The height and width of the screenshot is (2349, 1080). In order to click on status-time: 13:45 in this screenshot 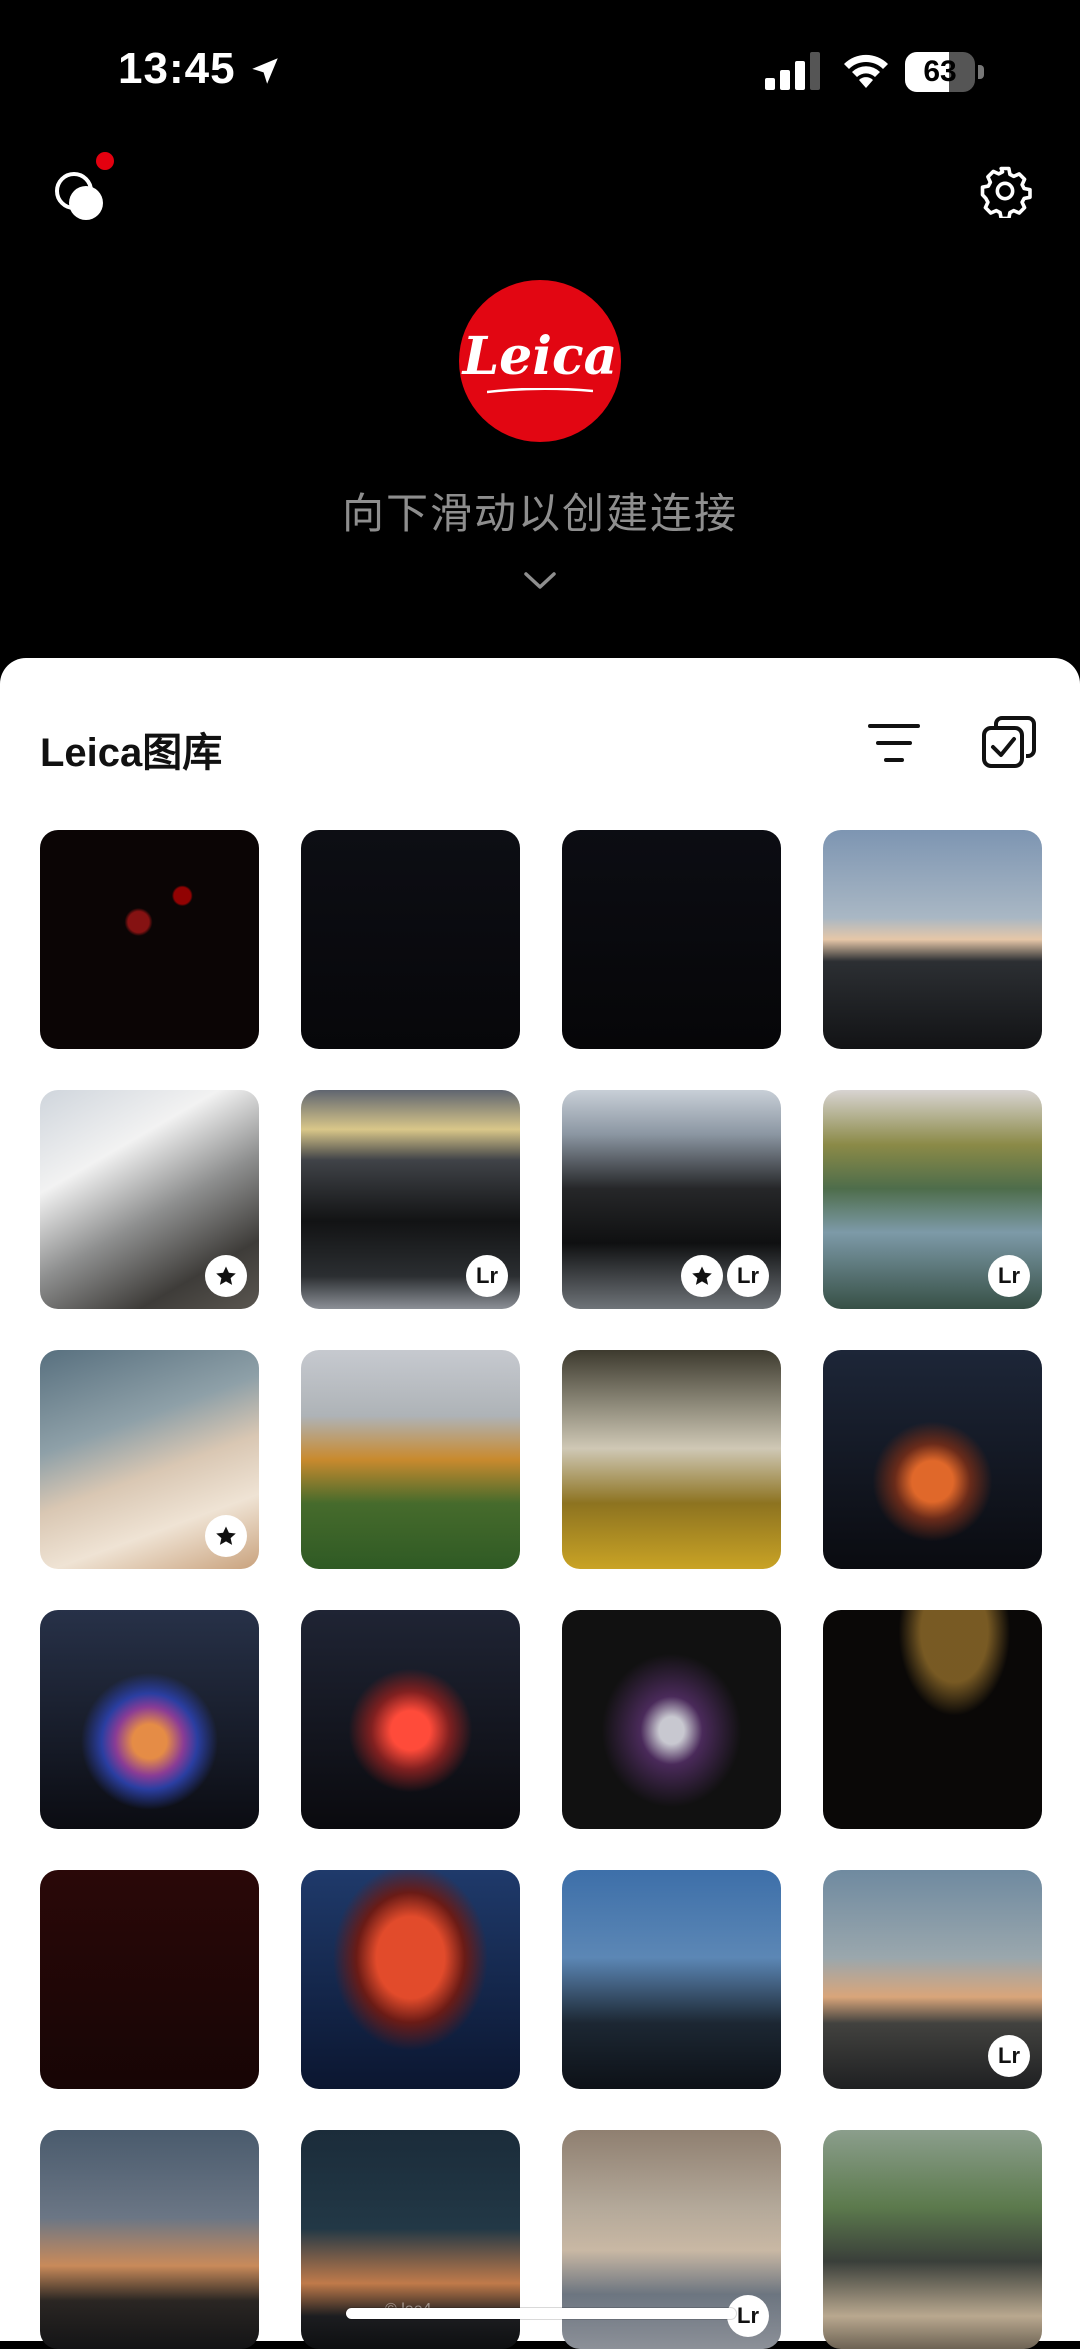, I will do `click(177, 68)`.